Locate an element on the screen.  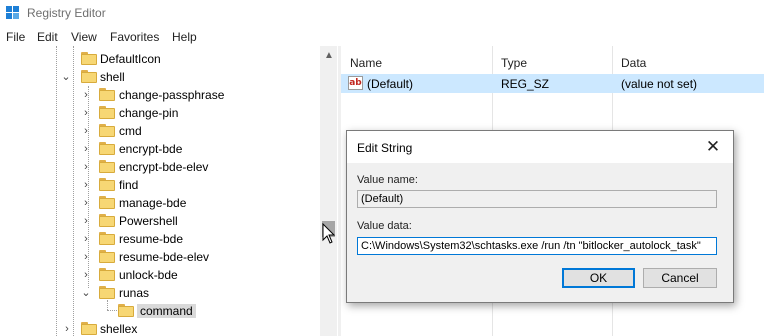
cancel-button: Cancel is located at coordinates (680, 278).